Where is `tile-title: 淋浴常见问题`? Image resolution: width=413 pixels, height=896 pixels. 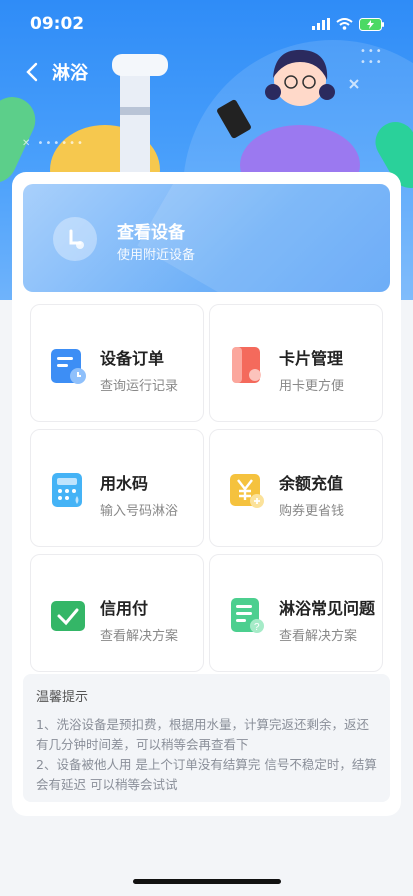 tile-title: 淋浴常见问题 is located at coordinates (327, 608).